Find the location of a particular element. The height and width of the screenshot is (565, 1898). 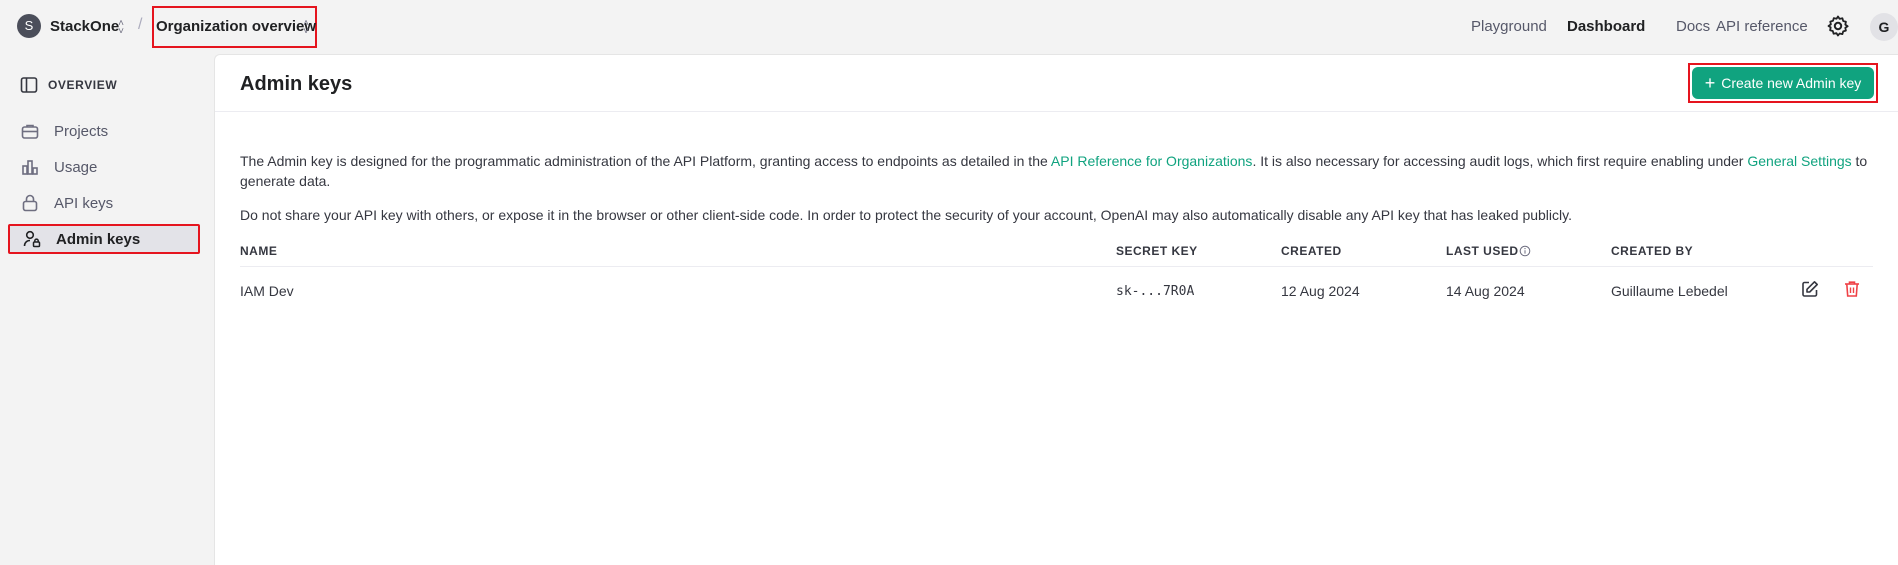

org-switcher: StackOne is located at coordinates (84, 26).